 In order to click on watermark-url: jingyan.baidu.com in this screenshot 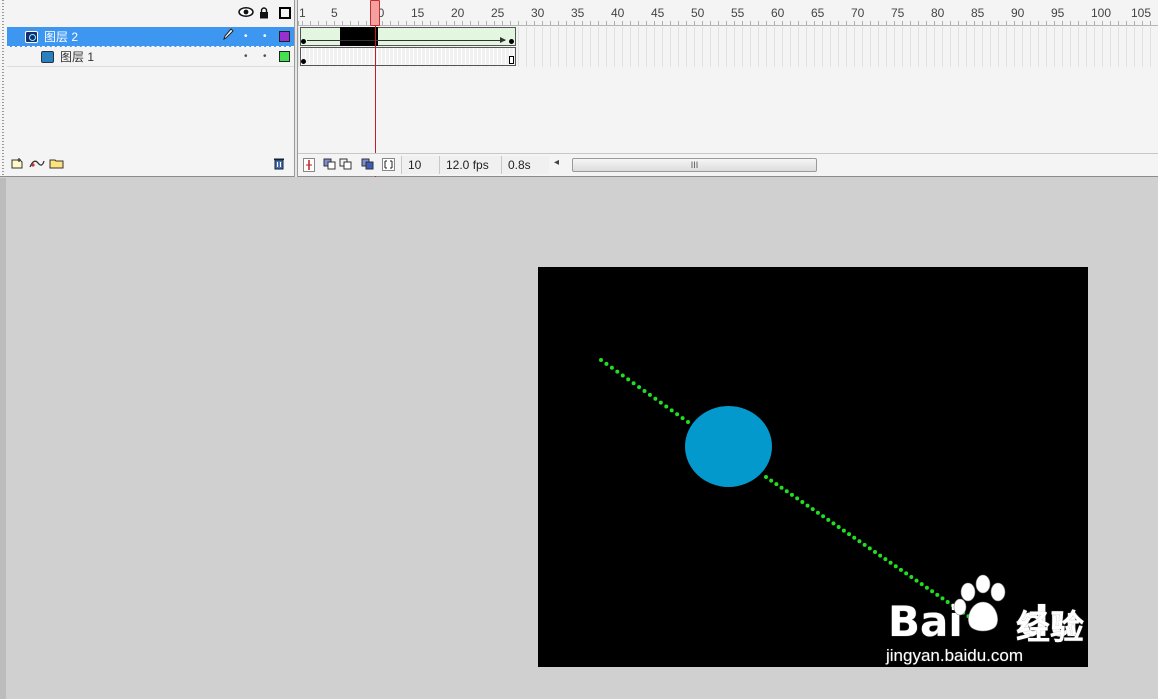, I will do `click(955, 655)`.